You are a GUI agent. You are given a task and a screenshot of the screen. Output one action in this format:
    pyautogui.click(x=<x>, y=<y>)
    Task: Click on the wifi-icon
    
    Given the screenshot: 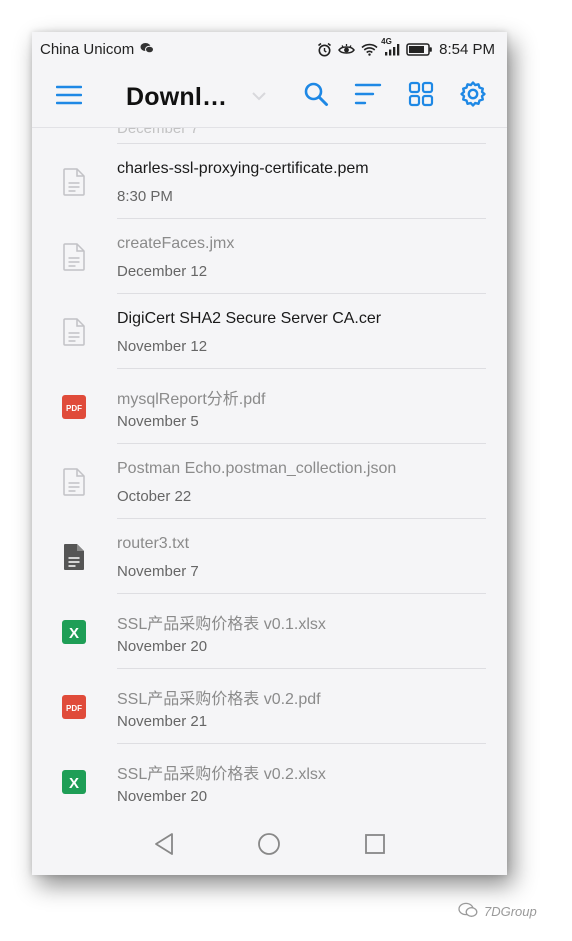 What is the action you would take?
    pyautogui.click(x=369, y=49)
    